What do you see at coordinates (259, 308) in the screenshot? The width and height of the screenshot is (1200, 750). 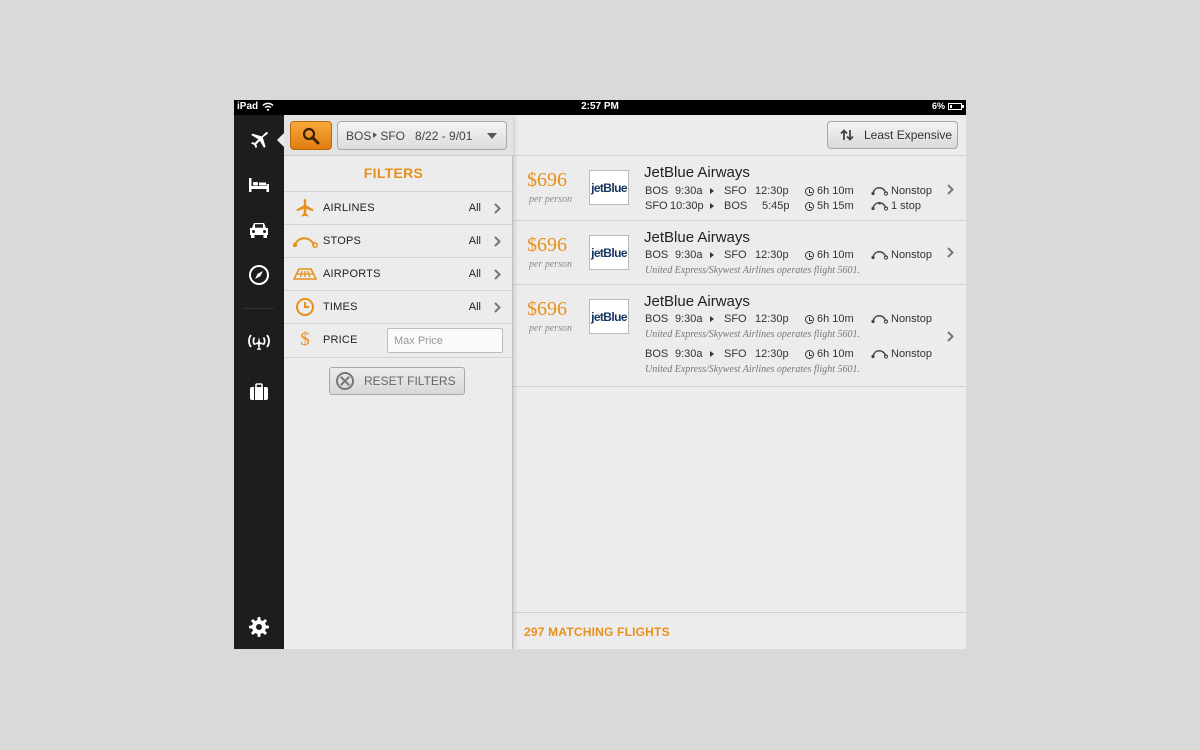 I see `rail-divider` at bounding box center [259, 308].